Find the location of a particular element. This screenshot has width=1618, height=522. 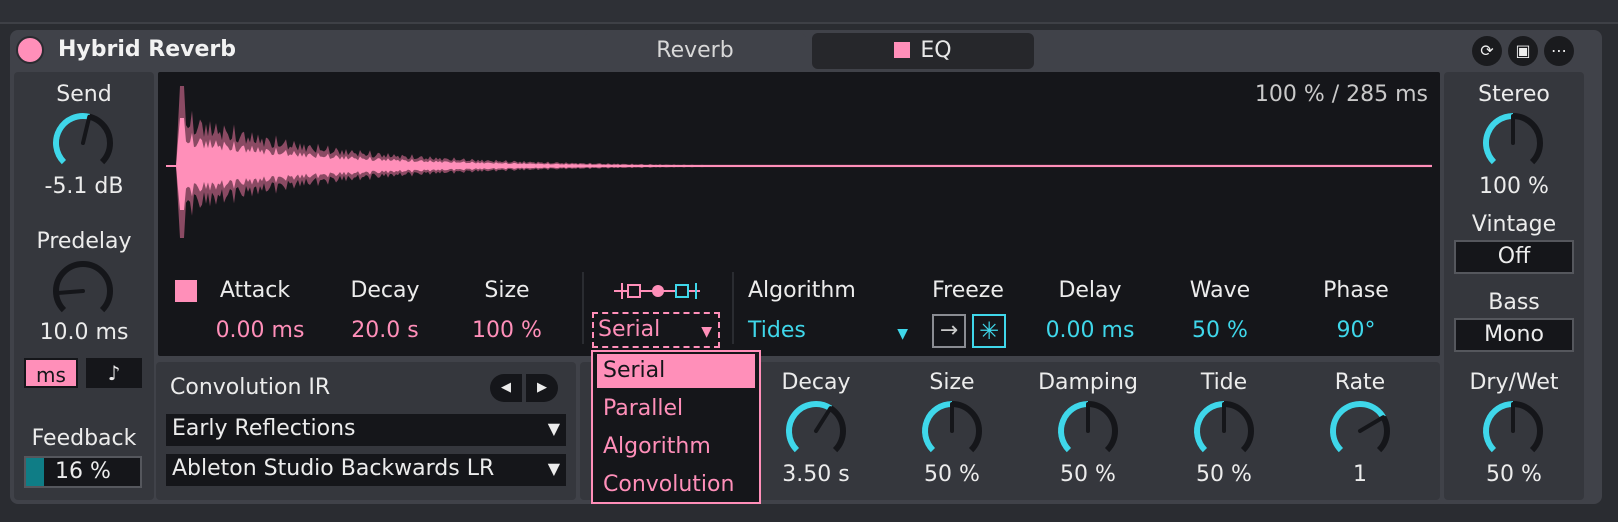

refresh-icon: ⟳ is located at coordinates (1487, 51).